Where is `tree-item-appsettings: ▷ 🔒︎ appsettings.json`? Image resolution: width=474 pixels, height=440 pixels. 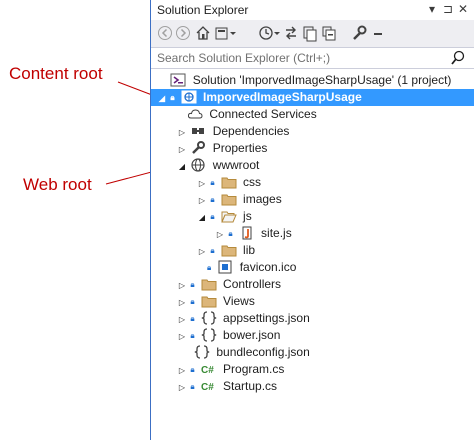
tree-item-appsettings: ▷ 🔒︎ appsettings.json is located at coordinates (243, 318).